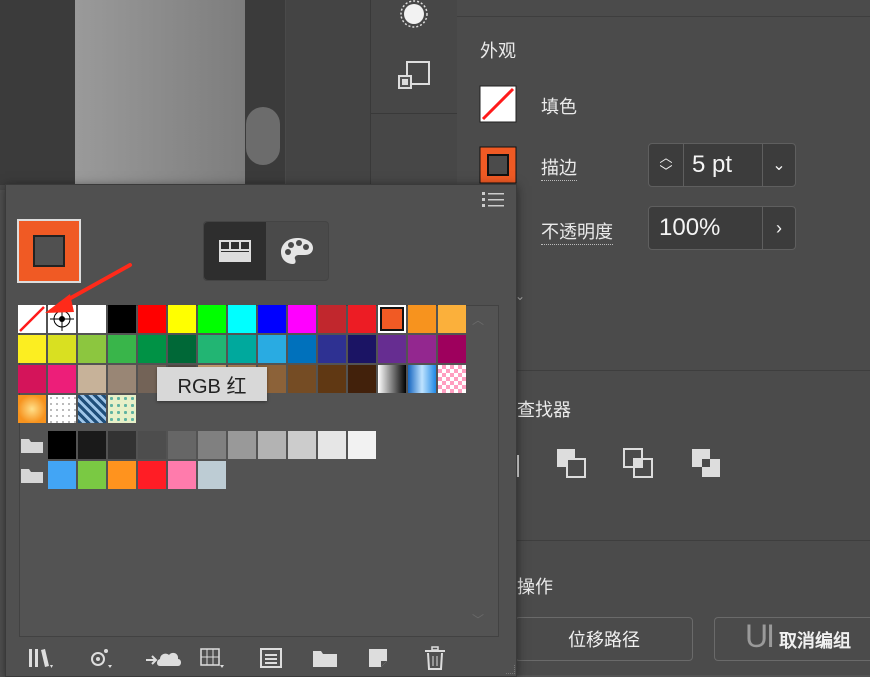 This screenshot has width=870, height=677. What do you see at coordinates (41, 658) in the screenshot?
I see `library-icon` at bounding box center [41, 658].